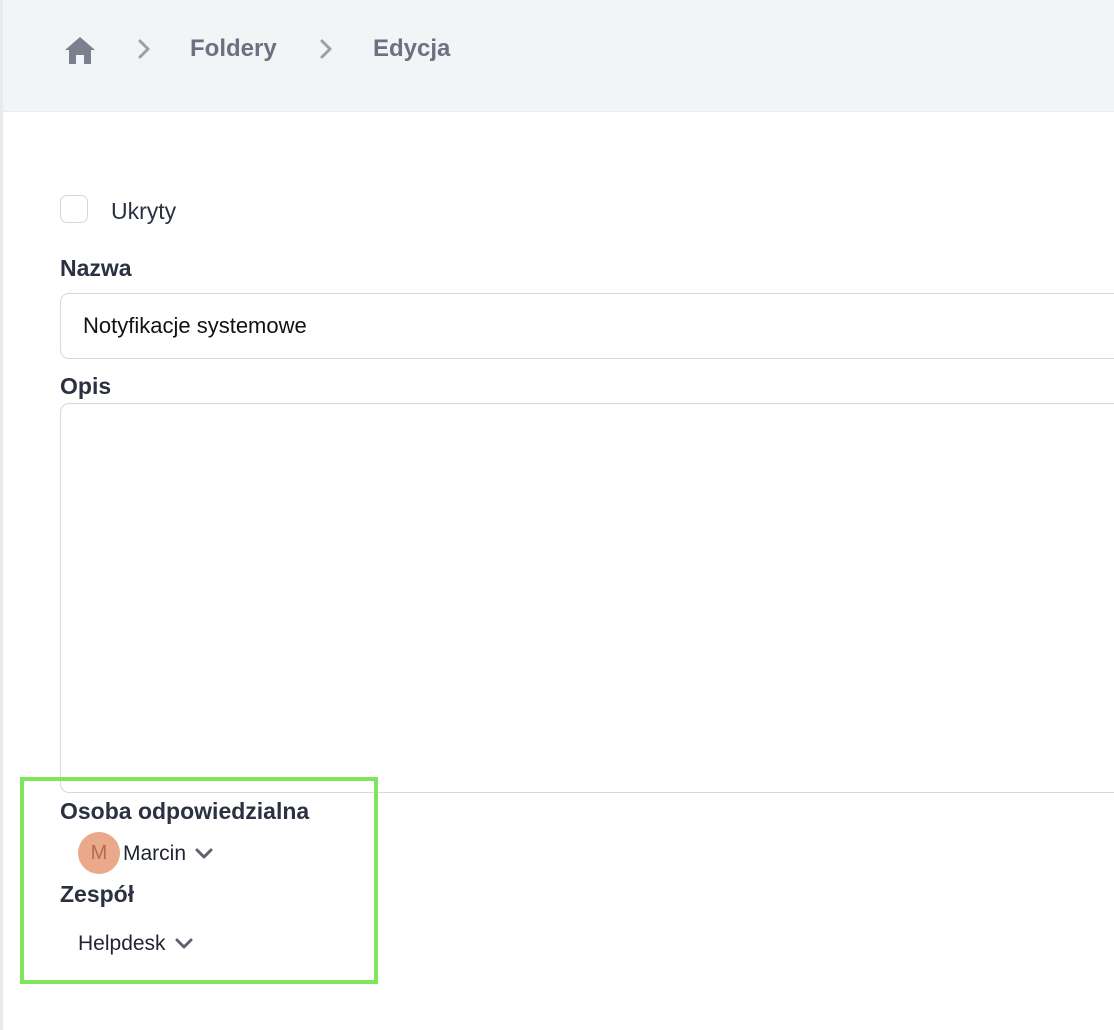 The width and height of the screenshot is (1114, 1030). What do you see at coordinates (558, 56) in the screenshot?
I see `breadcrumb: Foldery Edycja` at bounding box center [558, 56].